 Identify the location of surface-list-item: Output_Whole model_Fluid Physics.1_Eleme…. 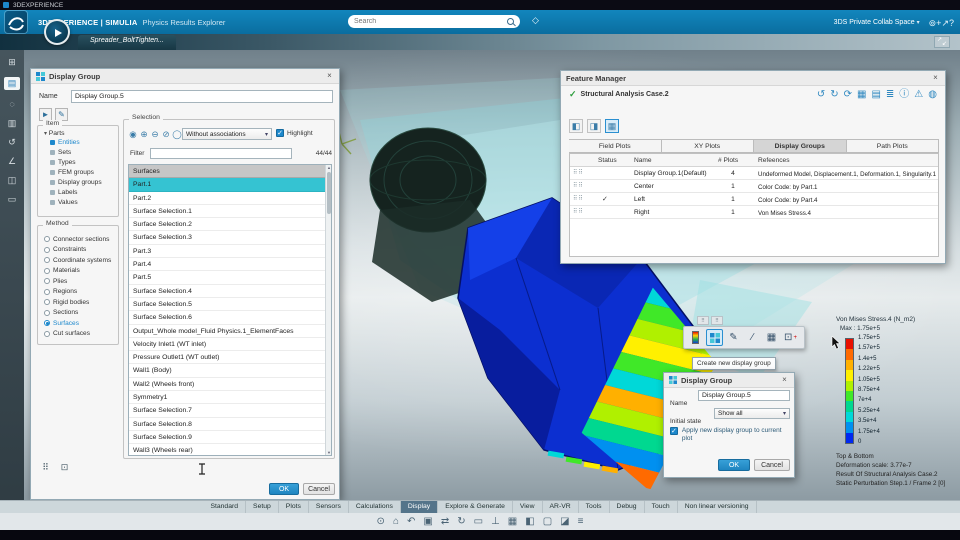
(230, 331).